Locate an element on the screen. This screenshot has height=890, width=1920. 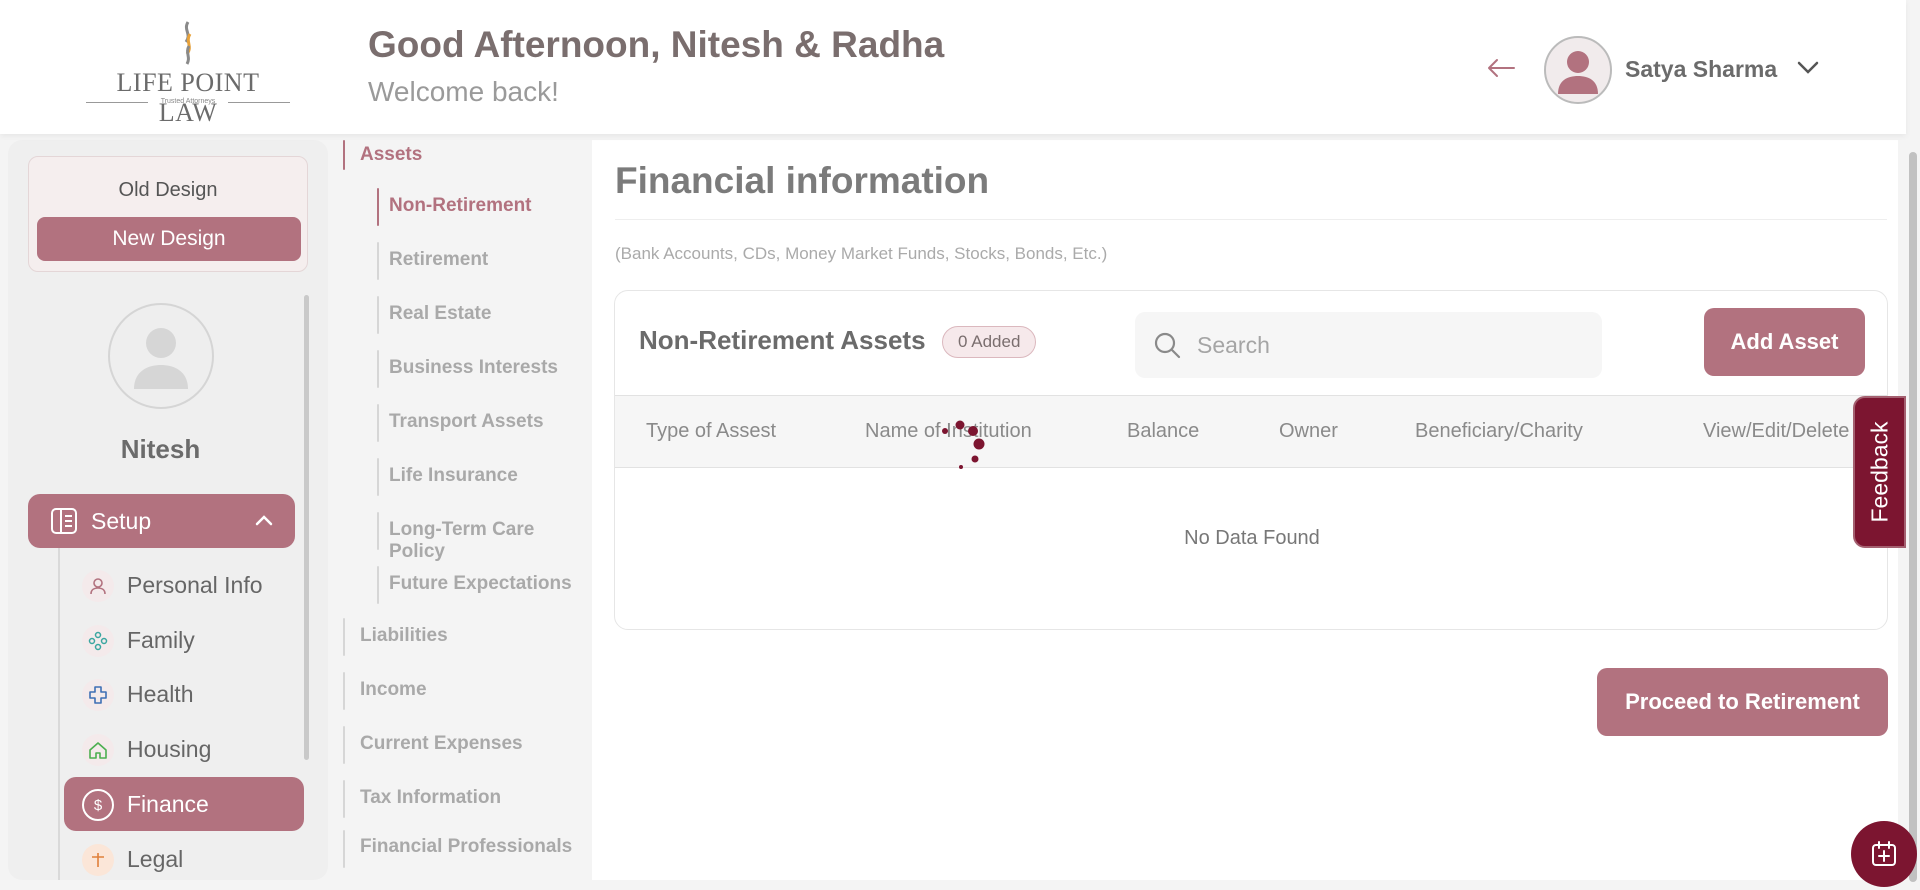
user-name: Satya Sharma is located at coordinates (1701, 69).